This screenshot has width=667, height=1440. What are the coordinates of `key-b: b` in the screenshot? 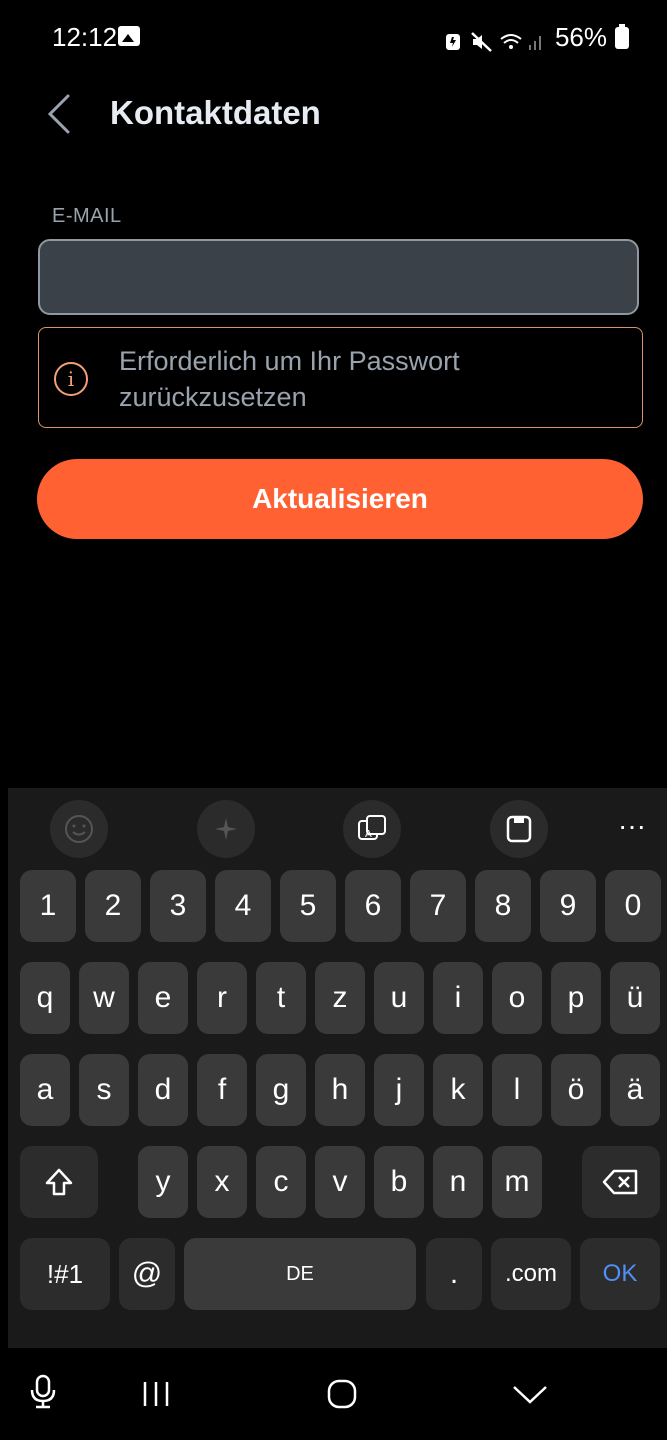 It's located at (399, 1182).